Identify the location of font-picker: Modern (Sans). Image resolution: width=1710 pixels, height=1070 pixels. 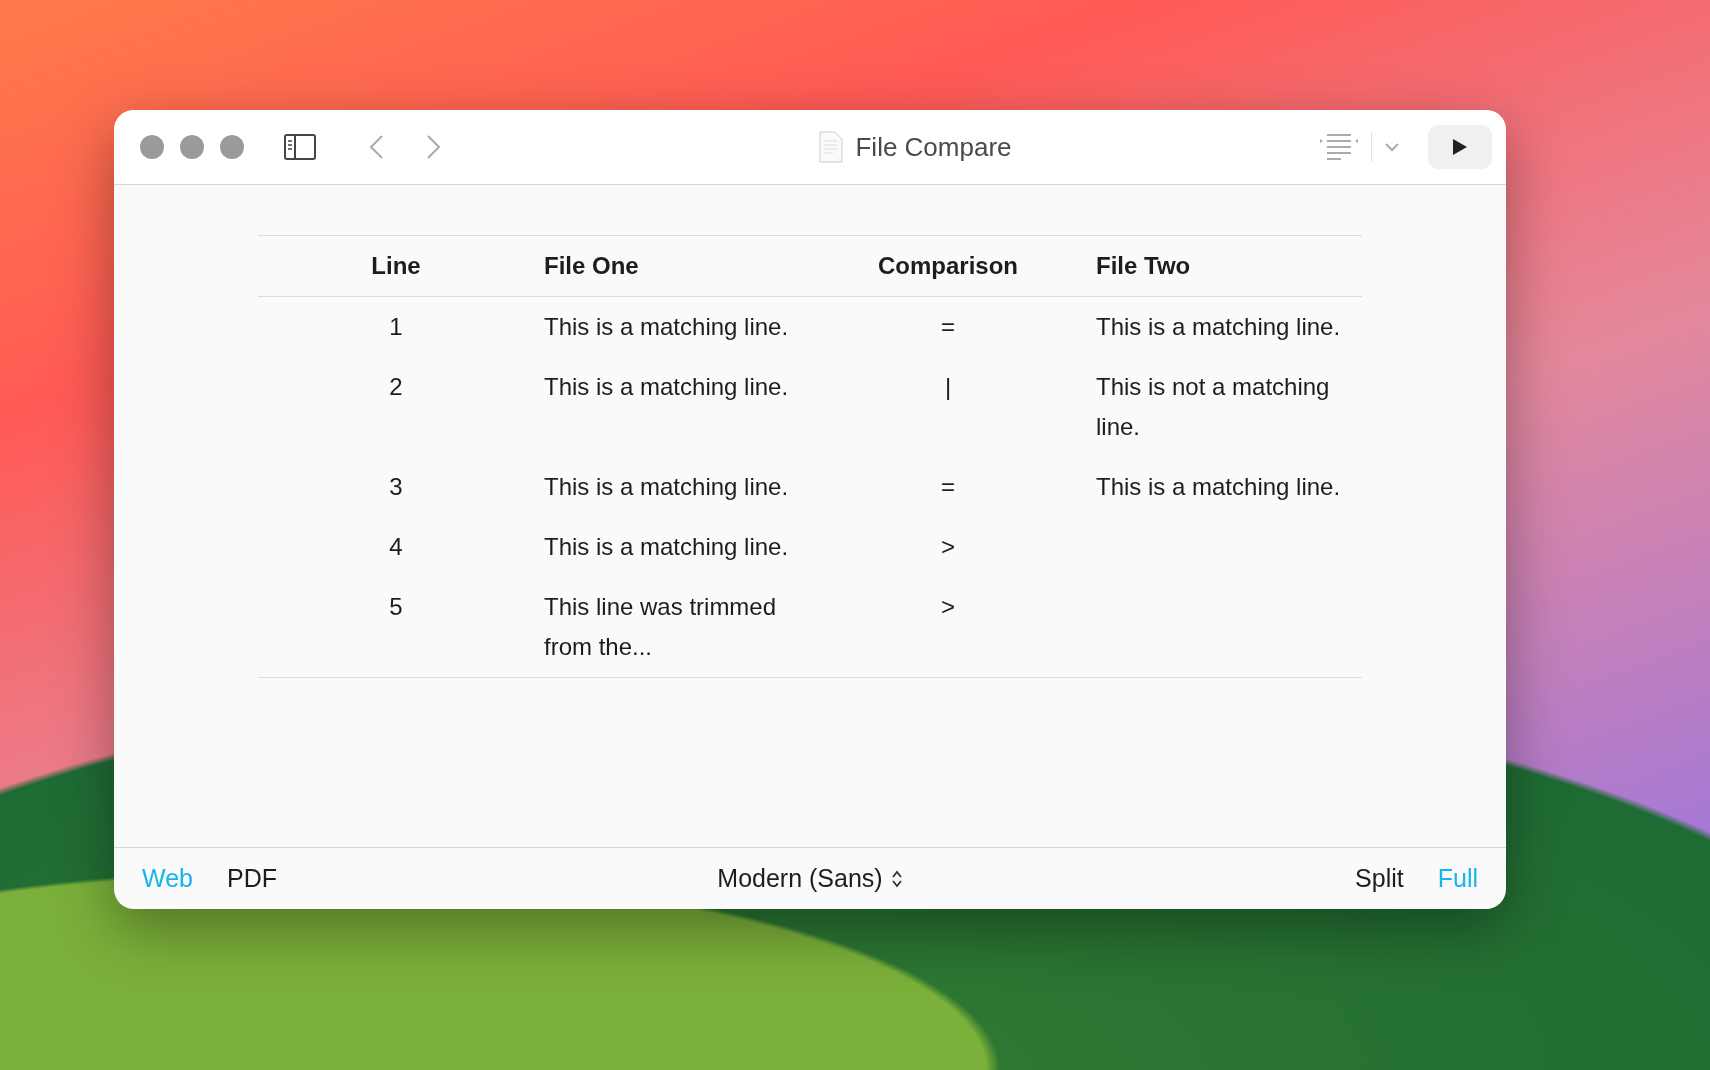
(810, 878).